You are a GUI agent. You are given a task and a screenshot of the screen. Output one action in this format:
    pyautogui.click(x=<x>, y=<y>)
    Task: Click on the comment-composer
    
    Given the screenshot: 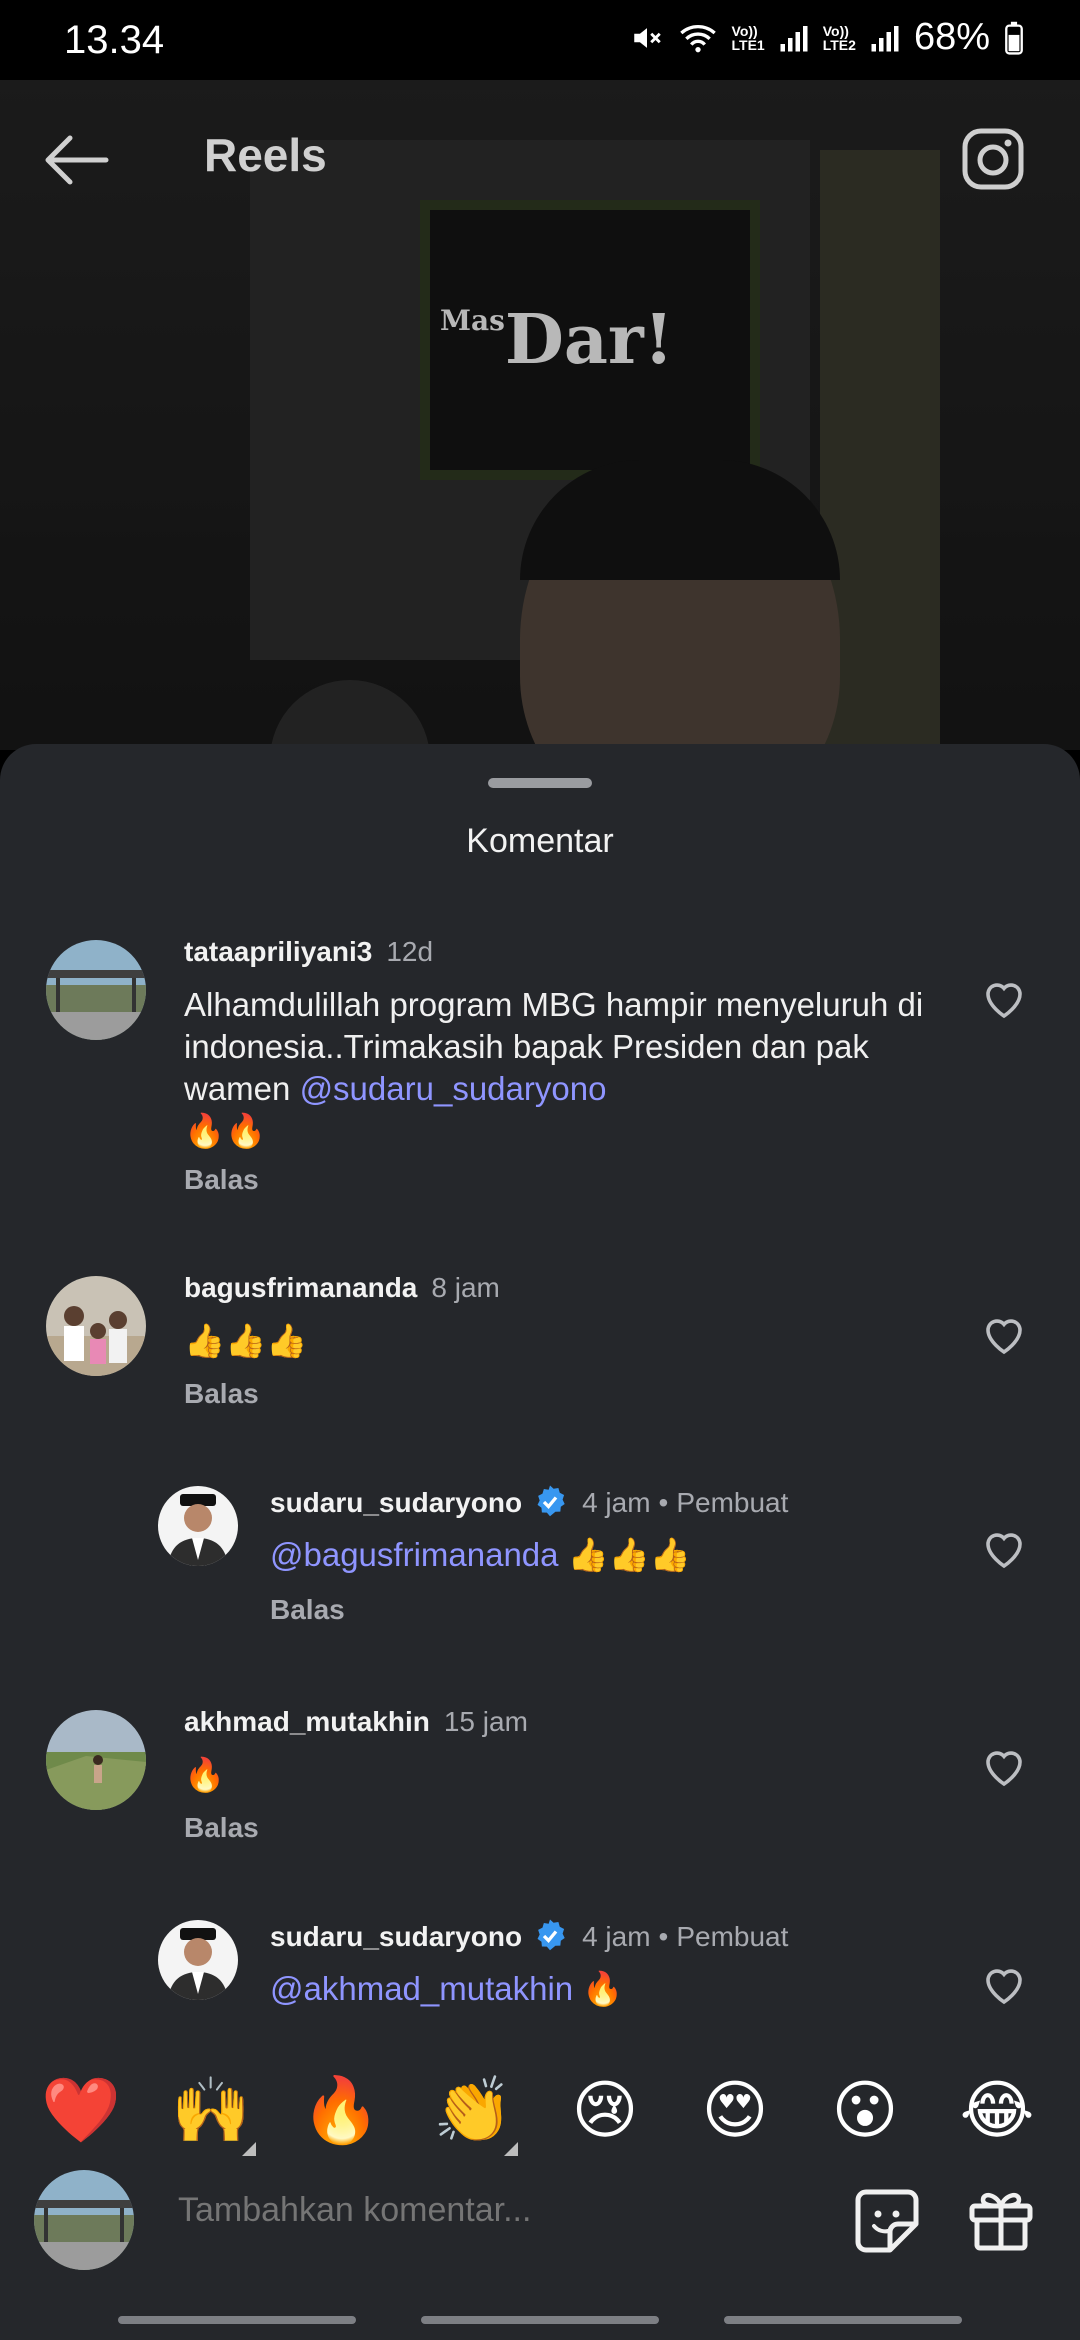 What is the action you would take?
    pyautogui.click(x=540, y=2230)
    